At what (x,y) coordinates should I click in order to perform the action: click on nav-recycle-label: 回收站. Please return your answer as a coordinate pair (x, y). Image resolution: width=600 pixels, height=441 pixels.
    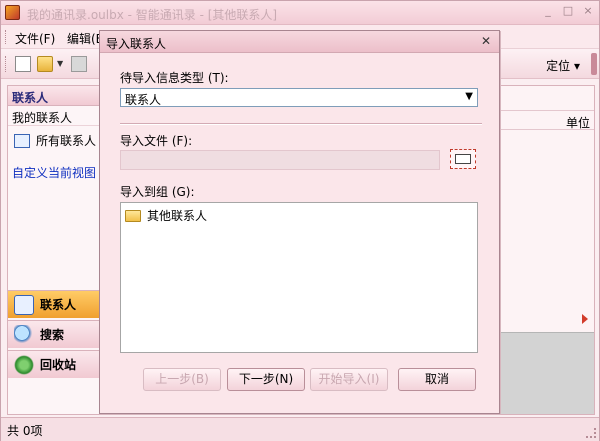
    Looking at the image, I should click on (58, 365).